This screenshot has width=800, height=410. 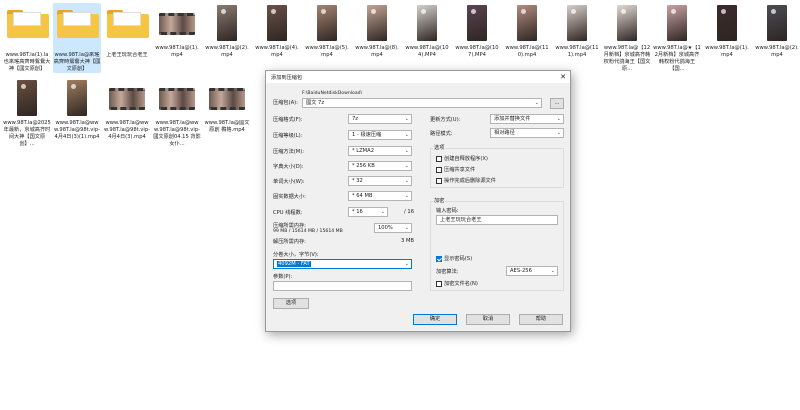 What do you see at coordinates (439, 147) in the screenshot?
I see `options-group-title: 选项` at bounding box center [439, 147].